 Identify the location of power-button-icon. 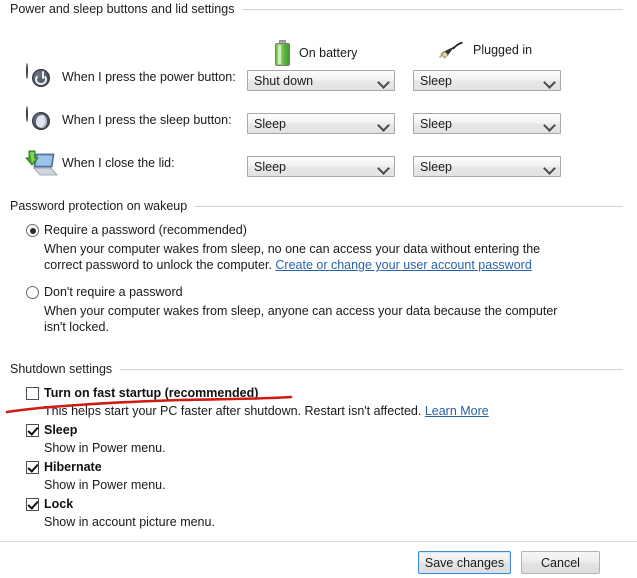
(41, 78).